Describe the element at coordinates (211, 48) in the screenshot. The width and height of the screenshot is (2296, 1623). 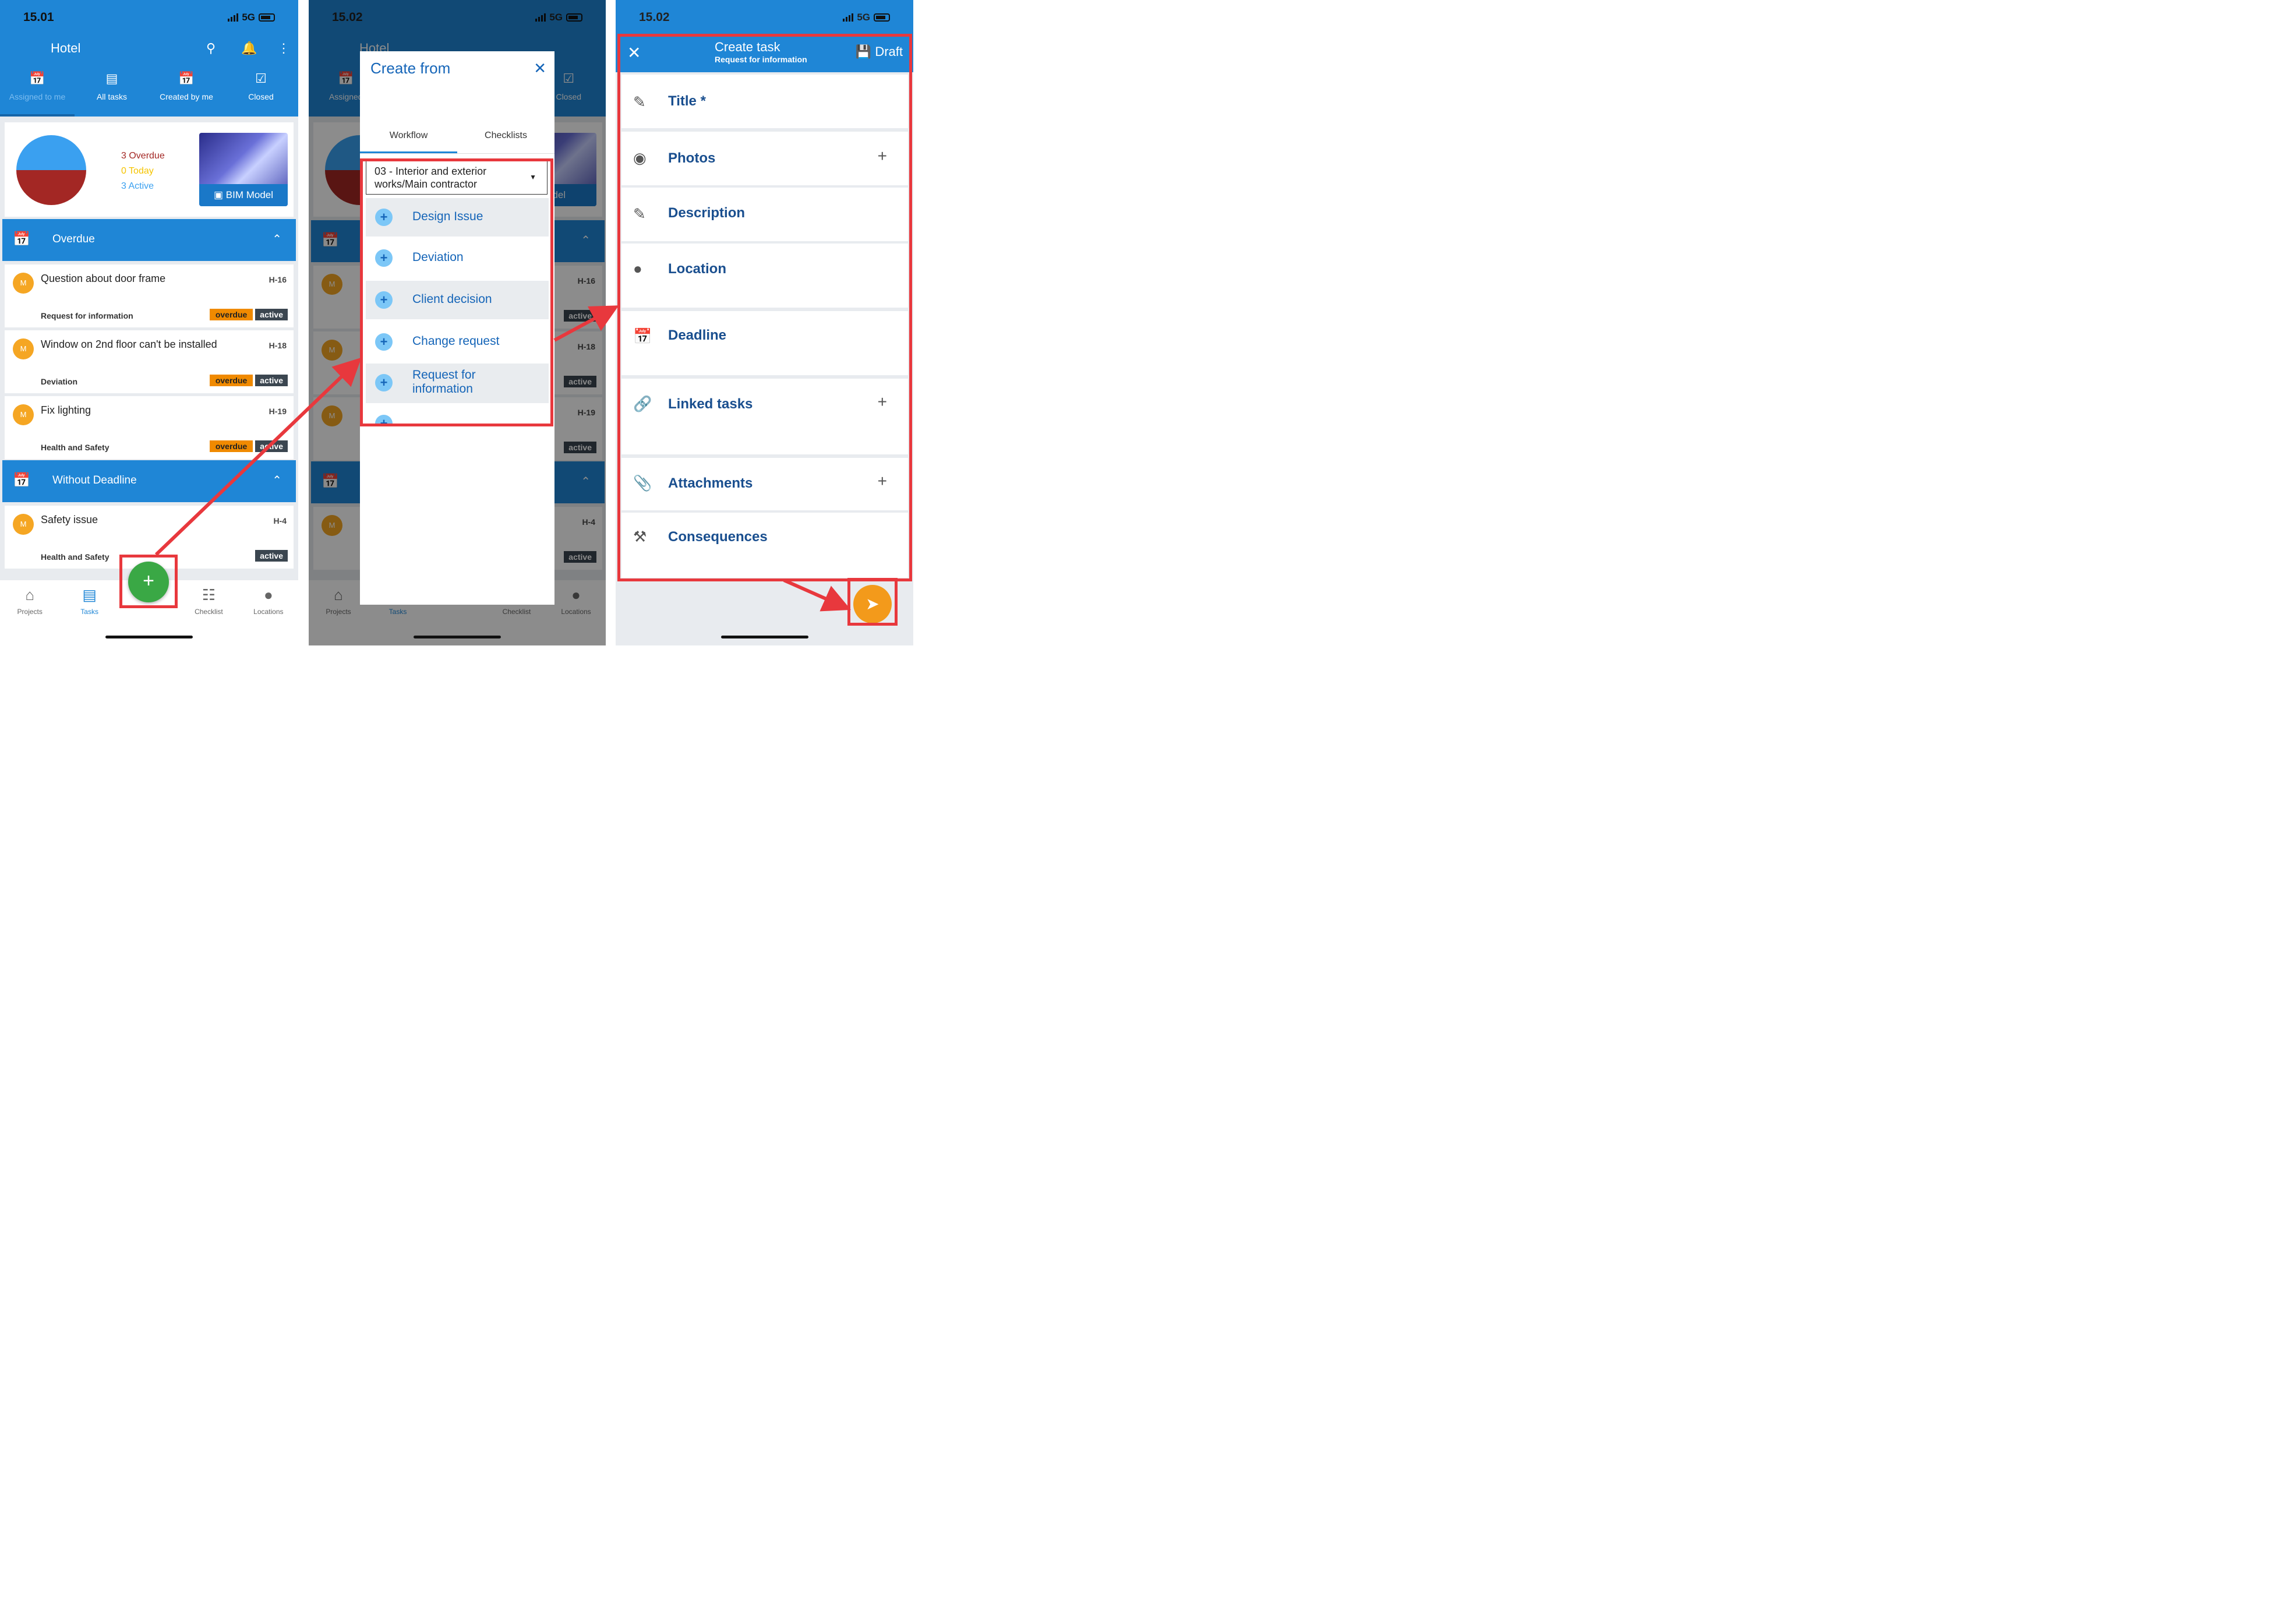
I see `search-icon: ⚲` at that location.